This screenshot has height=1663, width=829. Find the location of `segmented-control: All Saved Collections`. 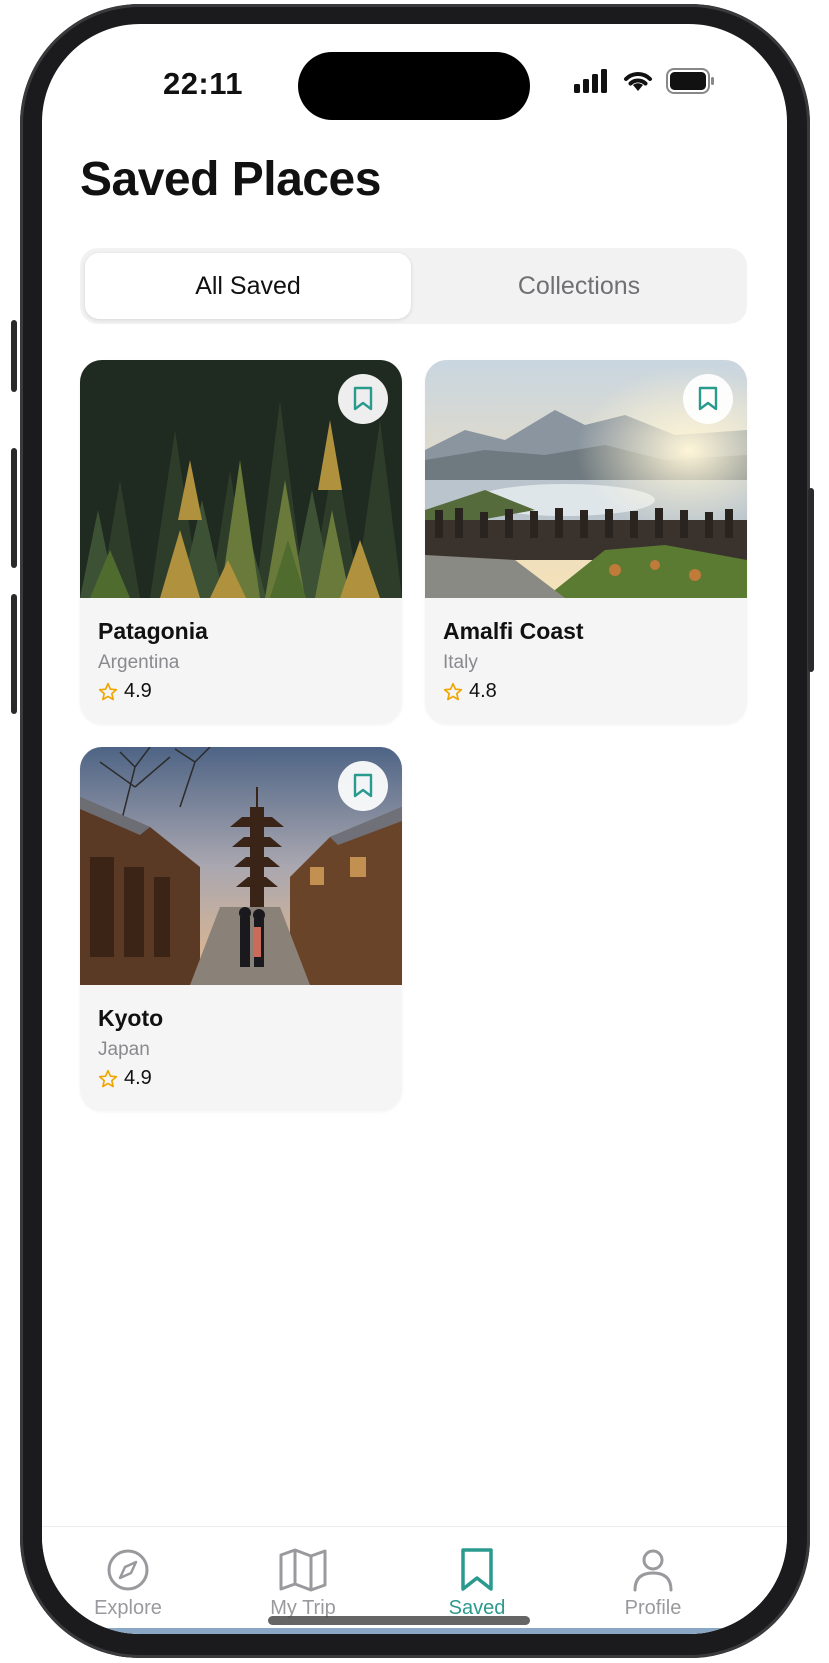

segmented-control: All Saved Collections is located at coordinates (413, 286).